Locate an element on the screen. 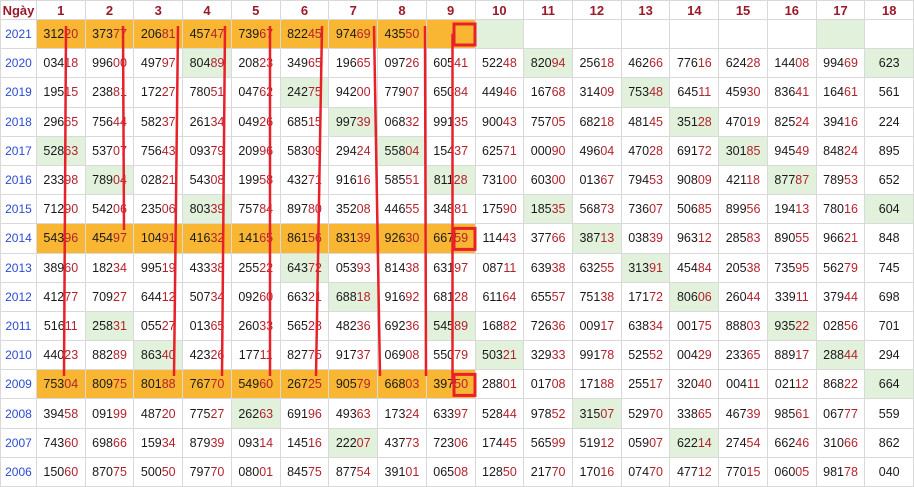 The image size is (914, 487). result-digits: 351 is located at coordinates (687, 121).